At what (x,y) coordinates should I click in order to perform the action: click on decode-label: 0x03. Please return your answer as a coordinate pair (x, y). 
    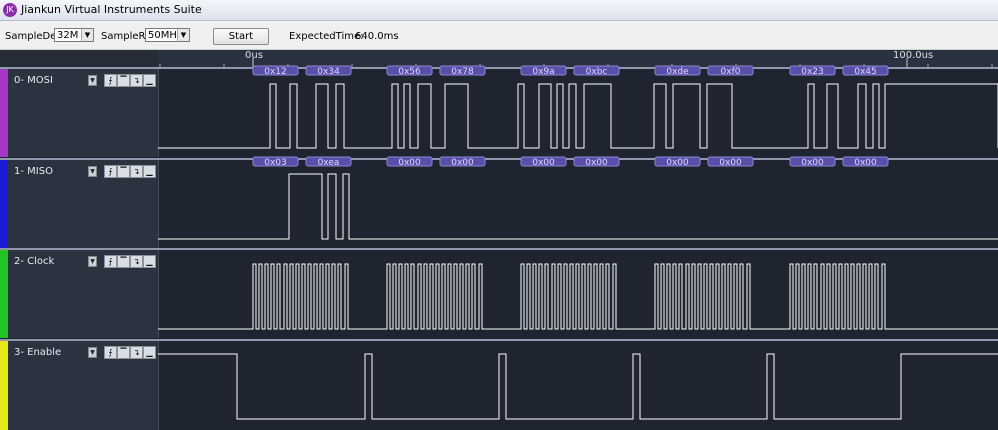
    Looking at the image, I should click on (275, 163).